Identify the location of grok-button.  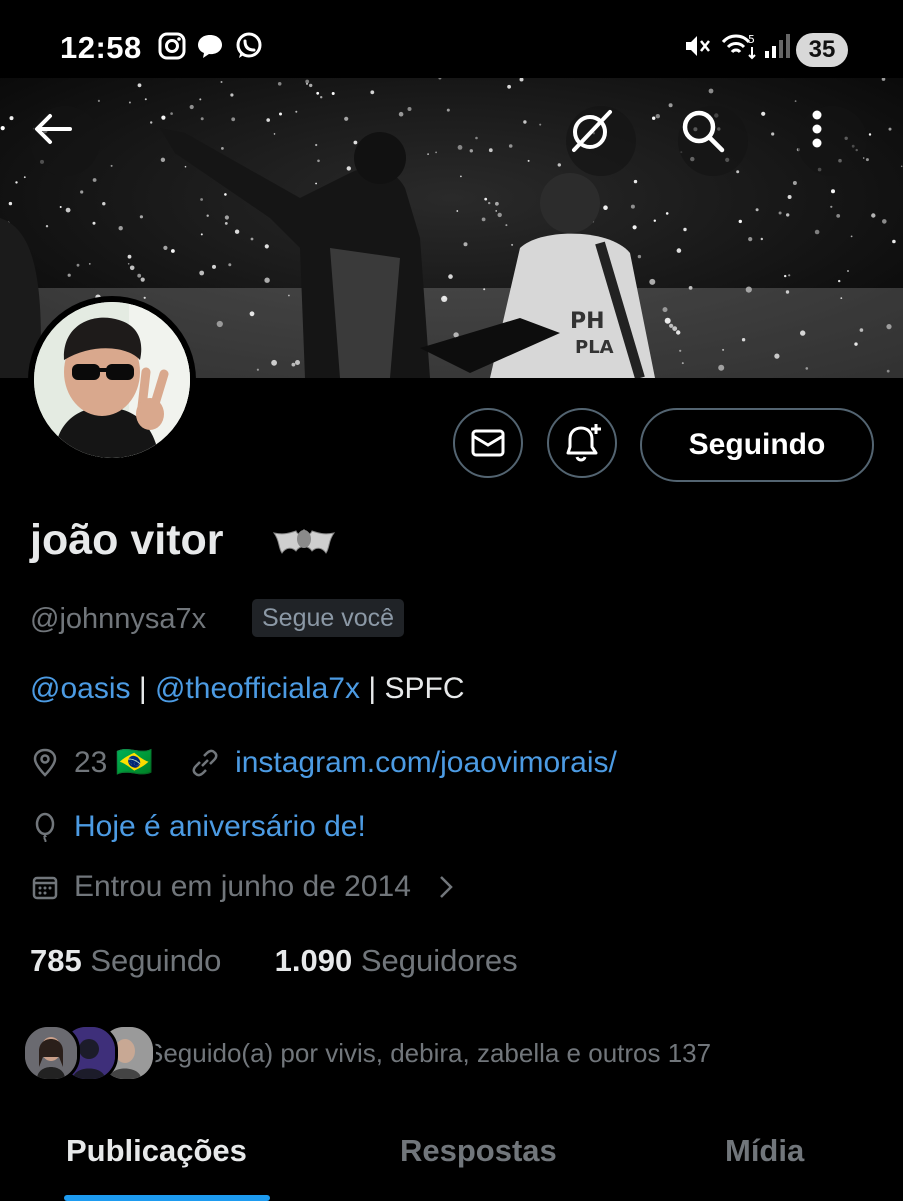
(601, 141).